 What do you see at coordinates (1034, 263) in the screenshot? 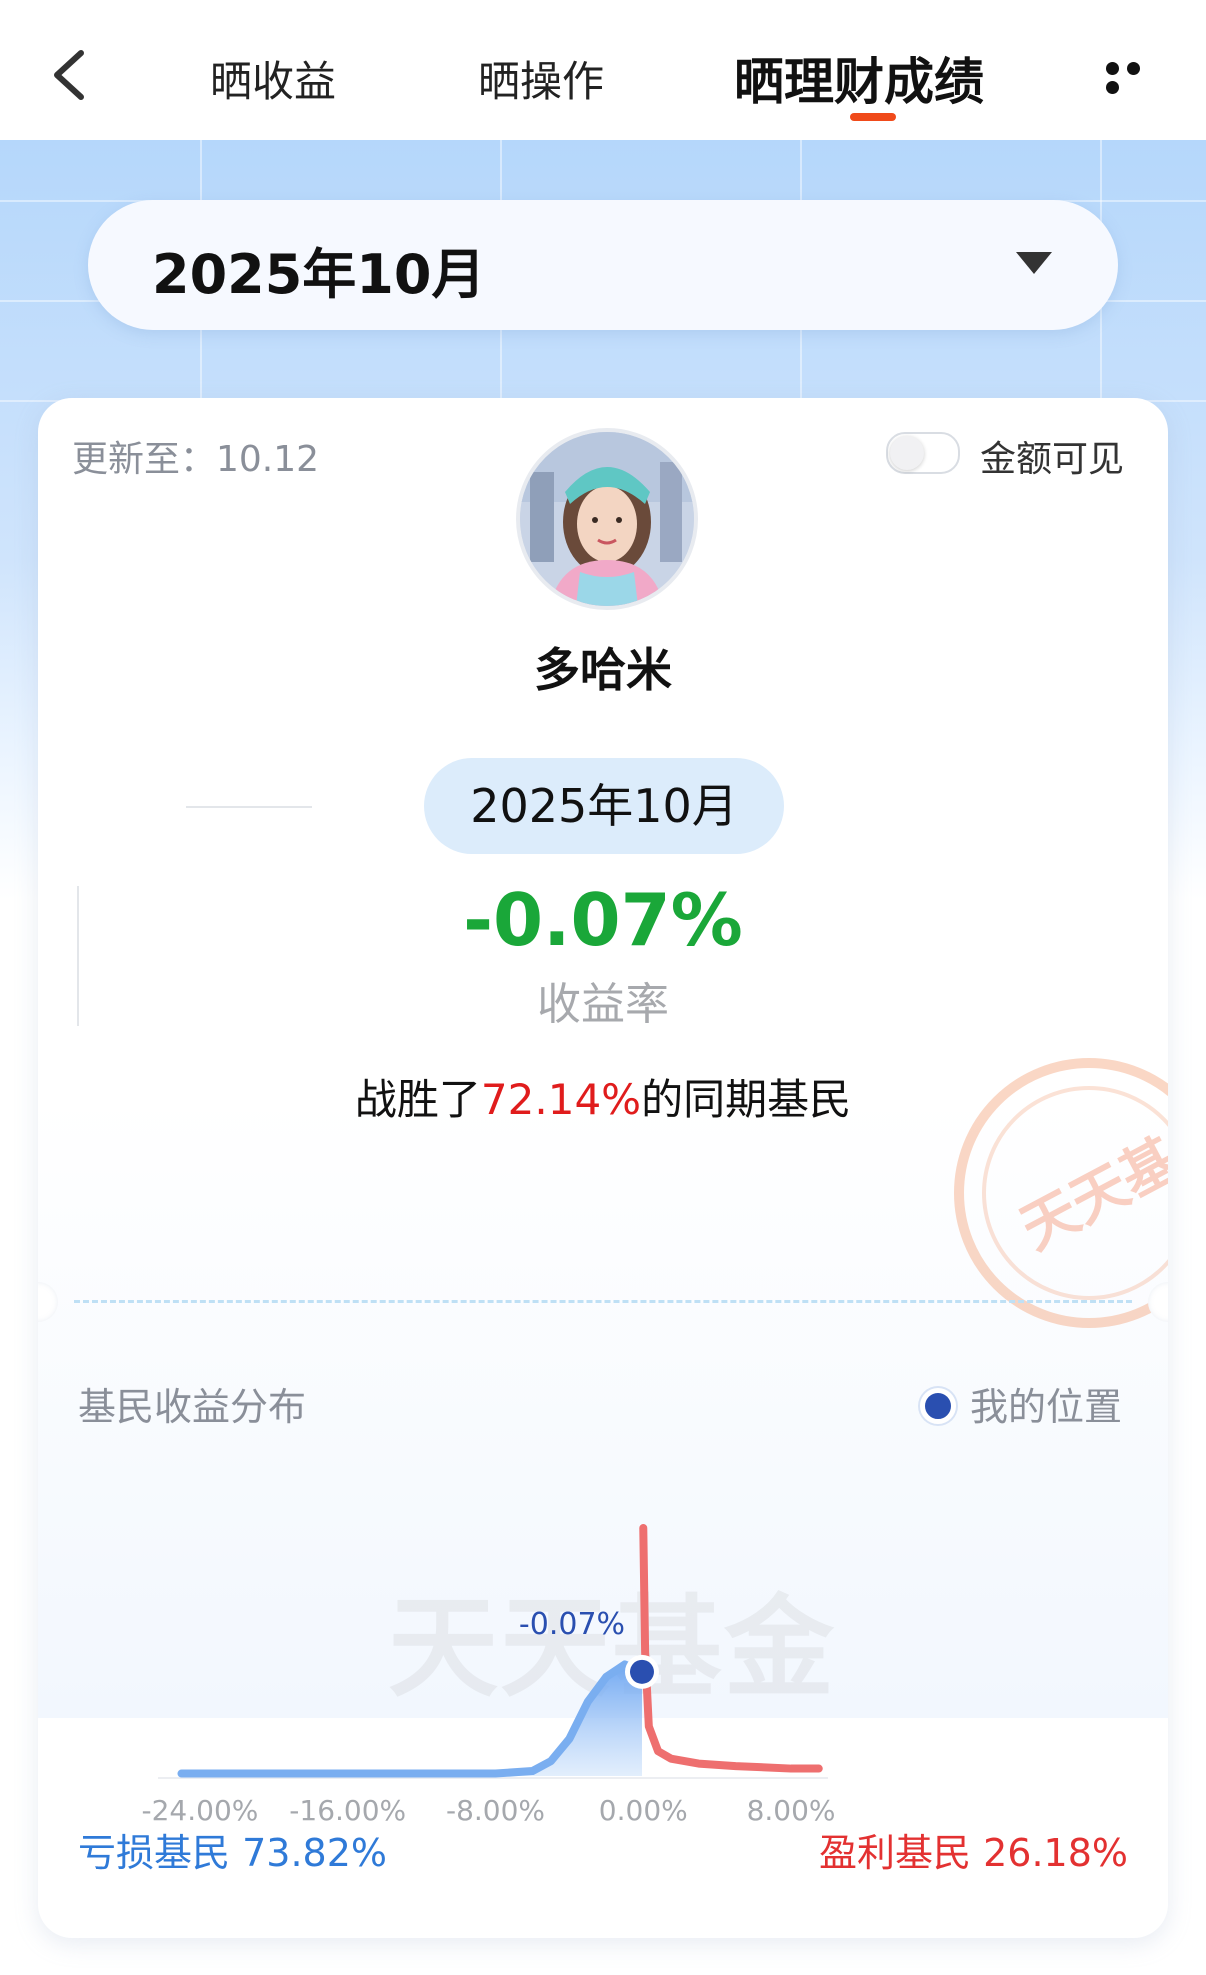
I see `caret-down-icon` at bounding box center [1034, 263].